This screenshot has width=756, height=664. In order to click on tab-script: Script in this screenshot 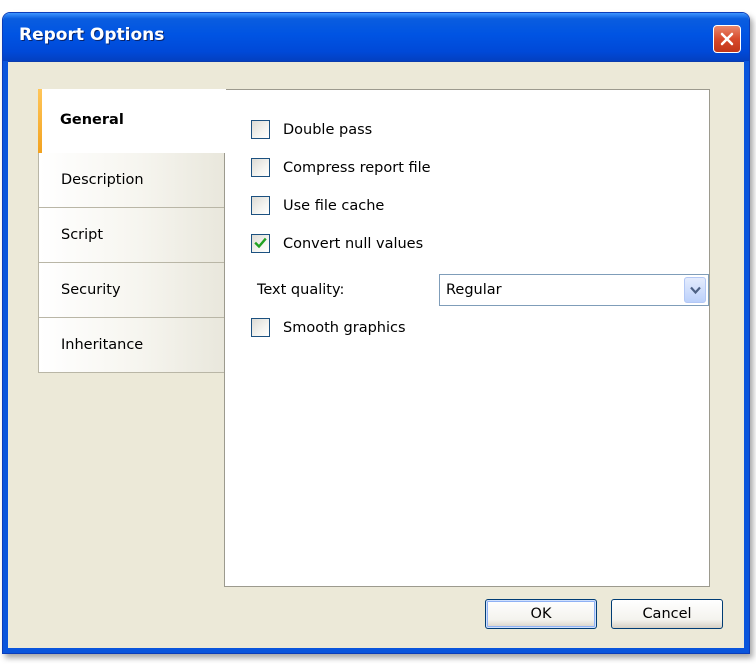, I will do `click(131, 235)`.